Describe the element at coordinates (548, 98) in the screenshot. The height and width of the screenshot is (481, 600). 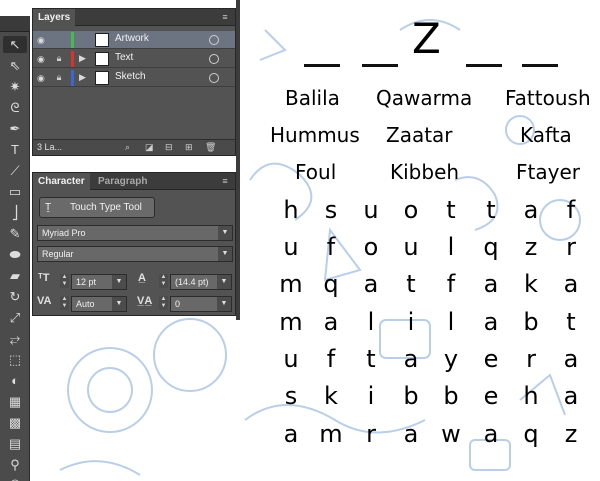
I see `word-item: Fattoush` at that location.